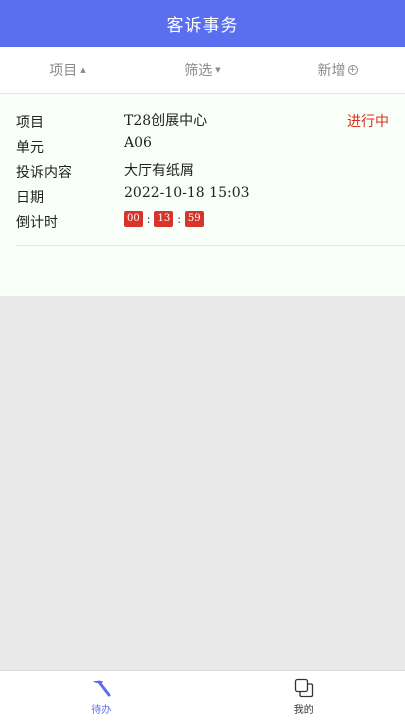 The height and width of the screenshot is (721, 405). What do you see at coordinates (101, 688) in the screenshot?
I see `pickaxe-icon` at bounding box center [101, 688].